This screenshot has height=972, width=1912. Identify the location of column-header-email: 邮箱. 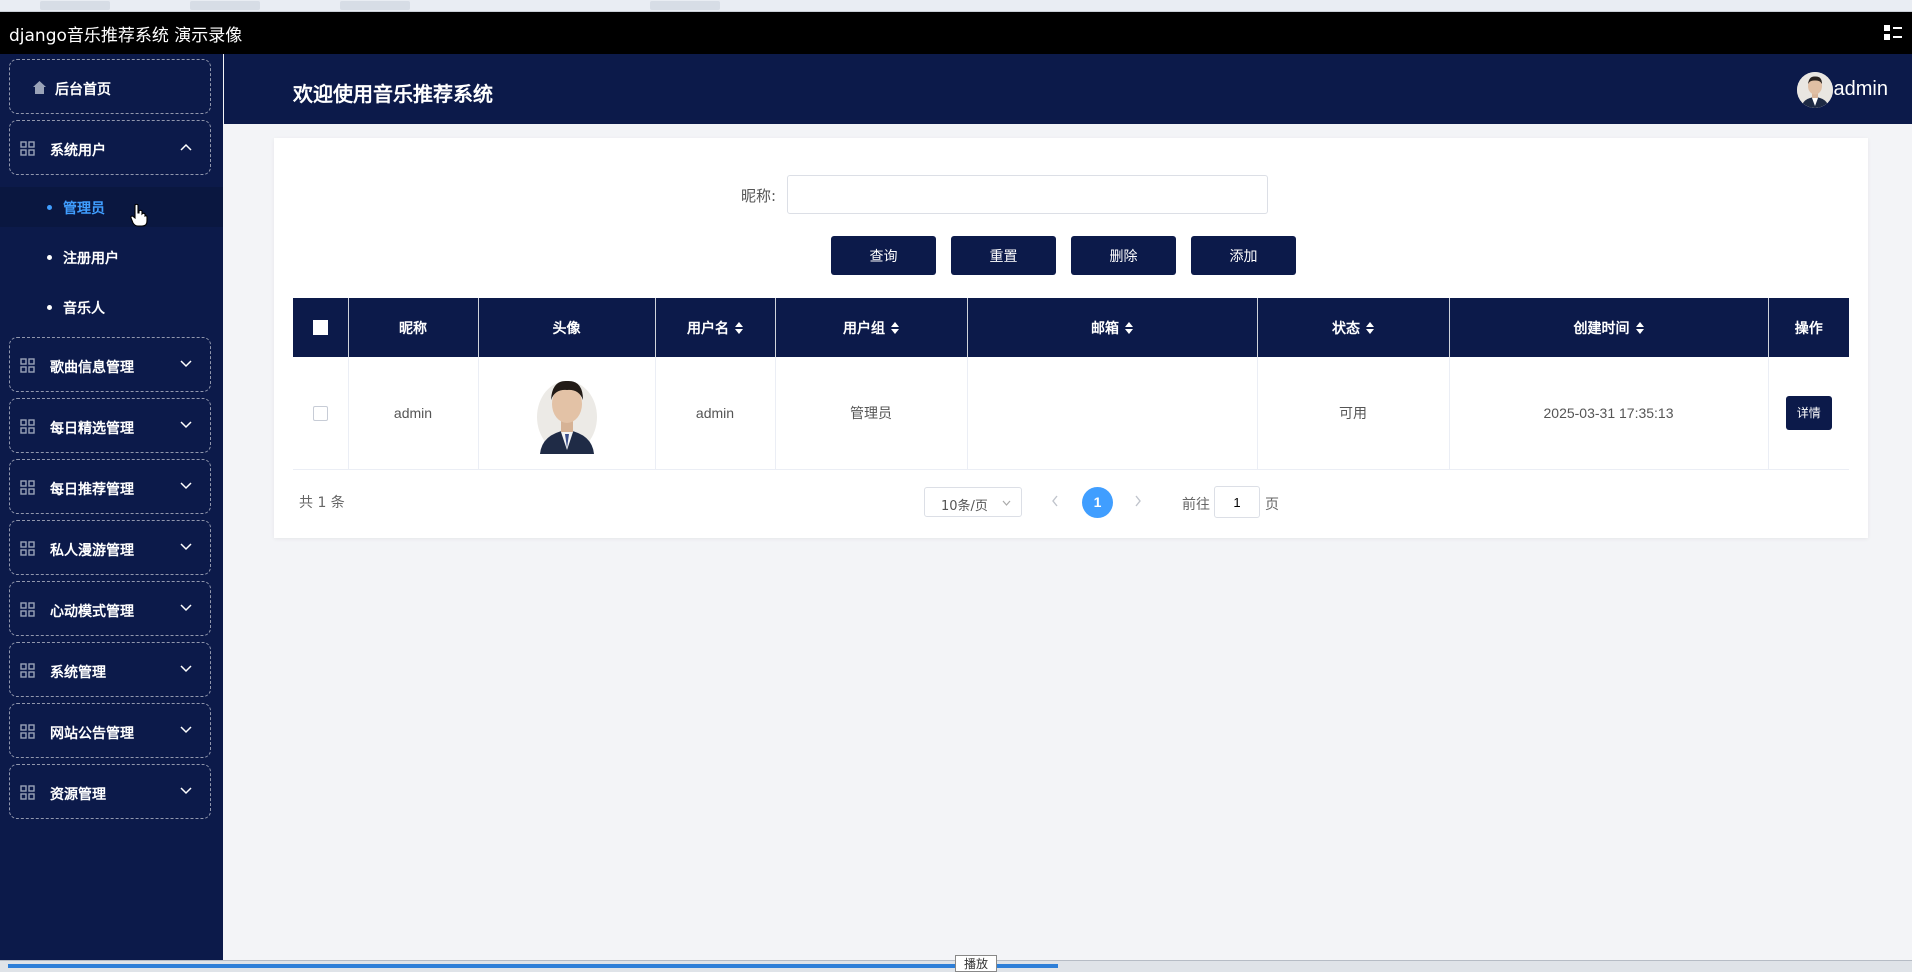
(1112, 327).